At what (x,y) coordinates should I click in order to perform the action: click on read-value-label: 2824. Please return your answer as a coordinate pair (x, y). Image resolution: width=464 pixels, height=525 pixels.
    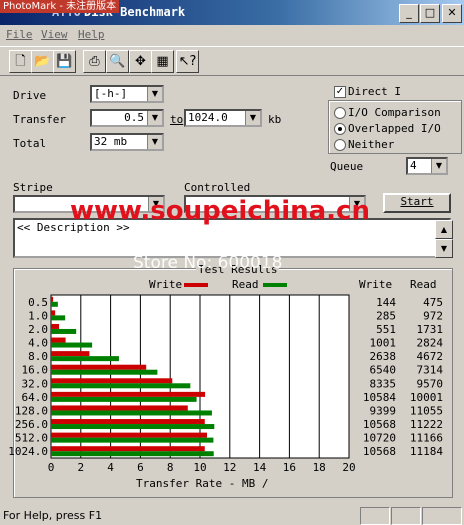
    Looking at the image, I should click on (430, 343).